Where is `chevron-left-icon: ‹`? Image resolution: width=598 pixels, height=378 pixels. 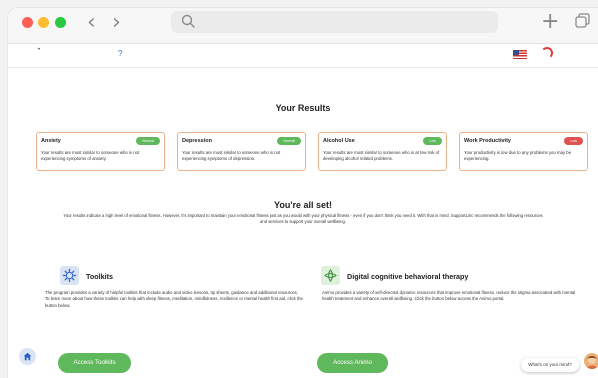
chevron-left-icon: ‹ is located at coordinates (91, 23).